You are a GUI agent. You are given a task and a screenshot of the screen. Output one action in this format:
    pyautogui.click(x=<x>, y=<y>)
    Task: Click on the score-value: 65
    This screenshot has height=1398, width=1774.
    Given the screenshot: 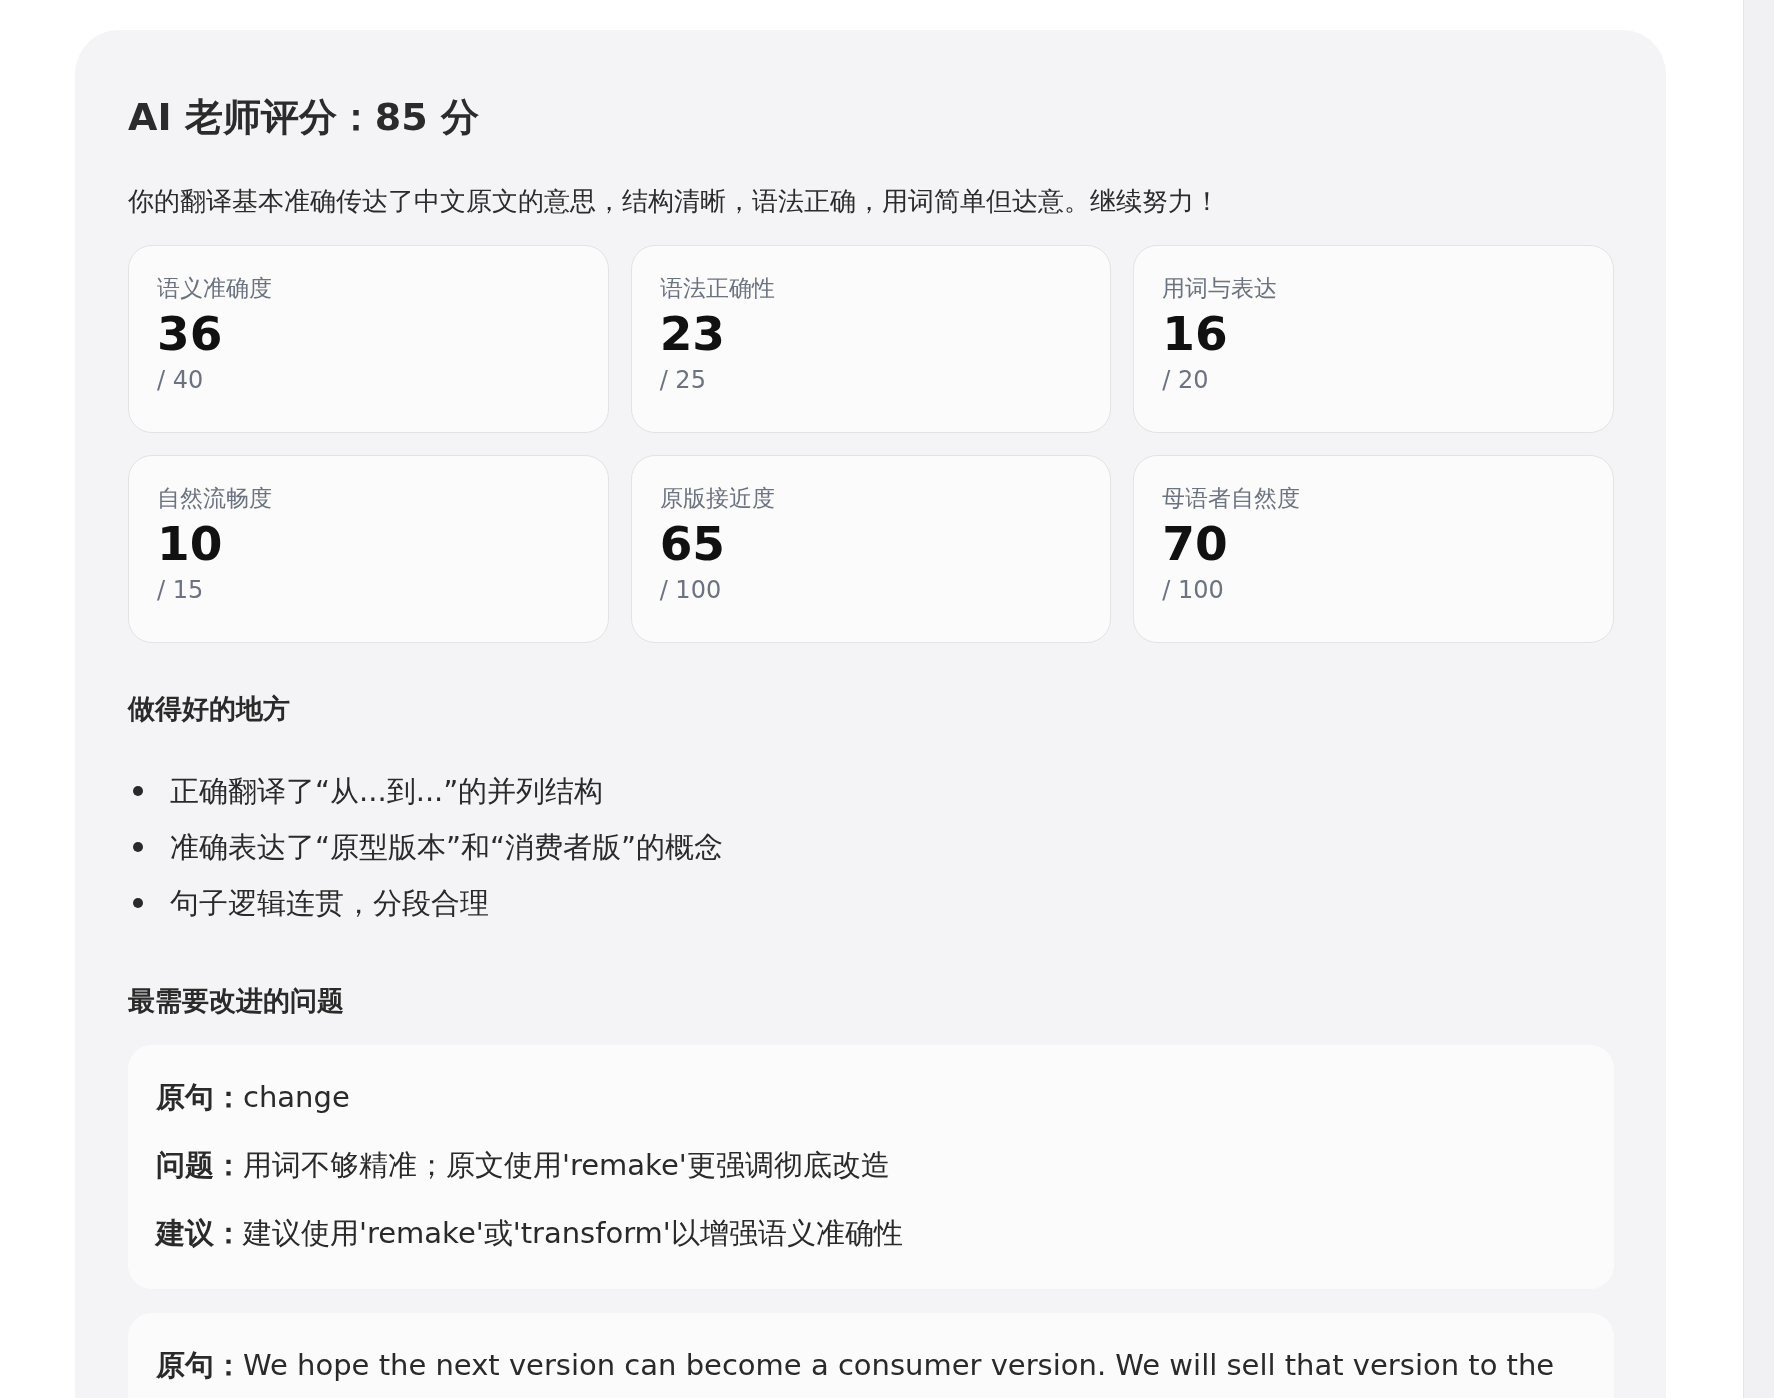 What is the action you would take?
    pyautogui.click(x=693, y=544)
    